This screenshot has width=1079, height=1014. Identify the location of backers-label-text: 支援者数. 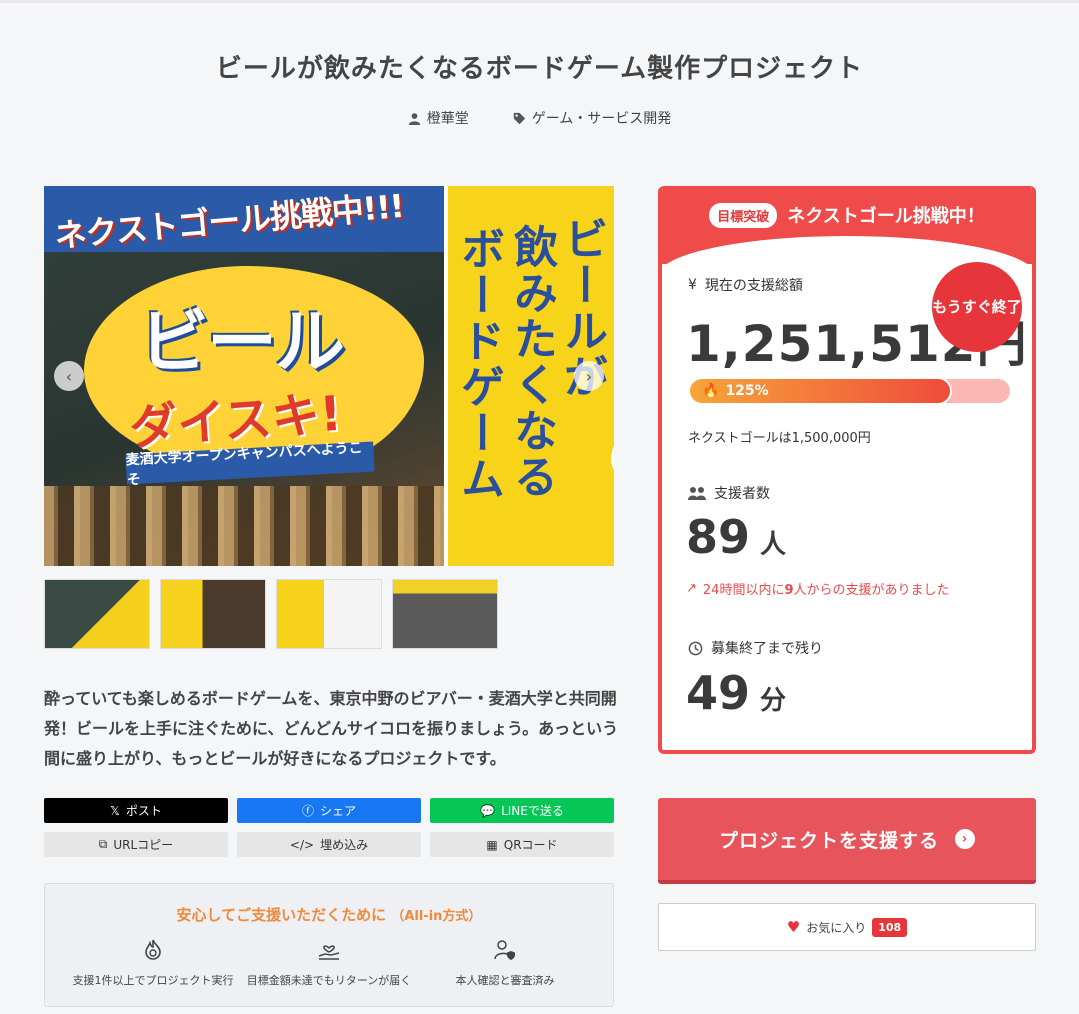
(742, 494).